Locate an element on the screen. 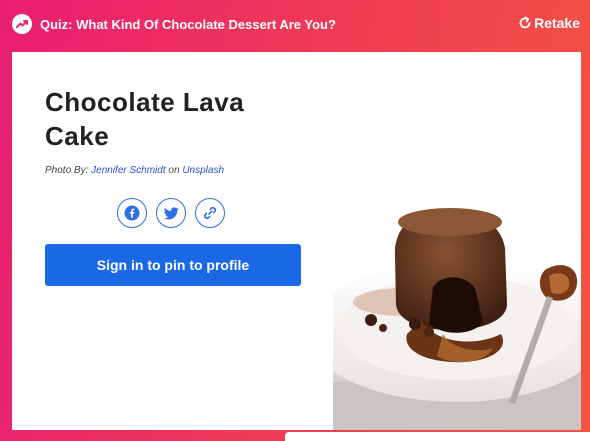  facebook-share-button is located at coordinates (132, 213).